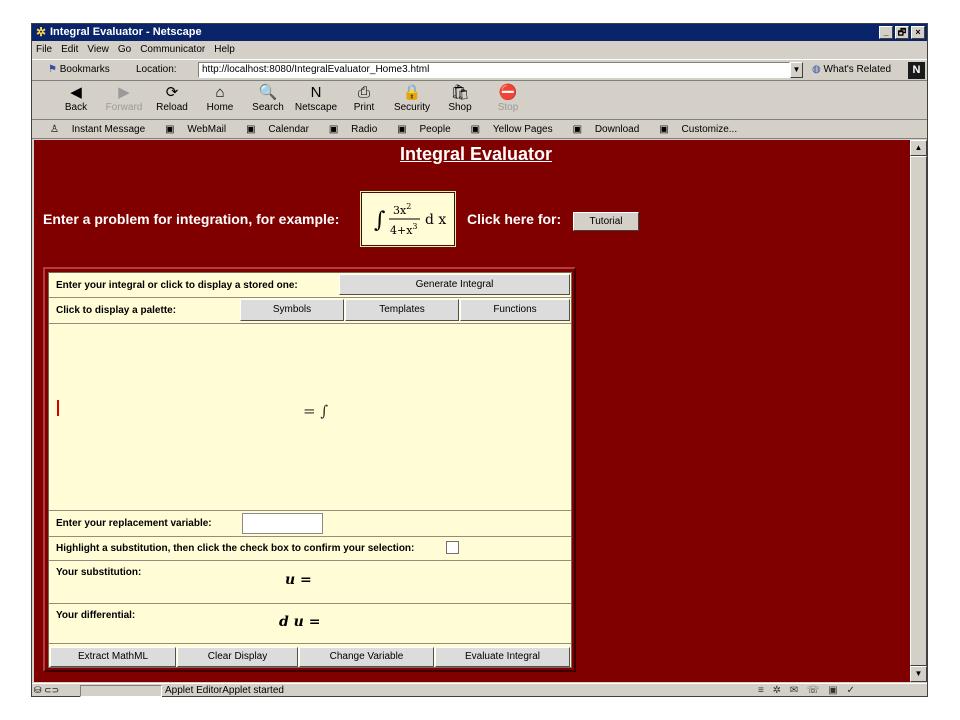 This screenshot has width=960, height=720. I want to click on personal-item-yellow-pages: ▣ Yellow Pages, so click(517, 129).